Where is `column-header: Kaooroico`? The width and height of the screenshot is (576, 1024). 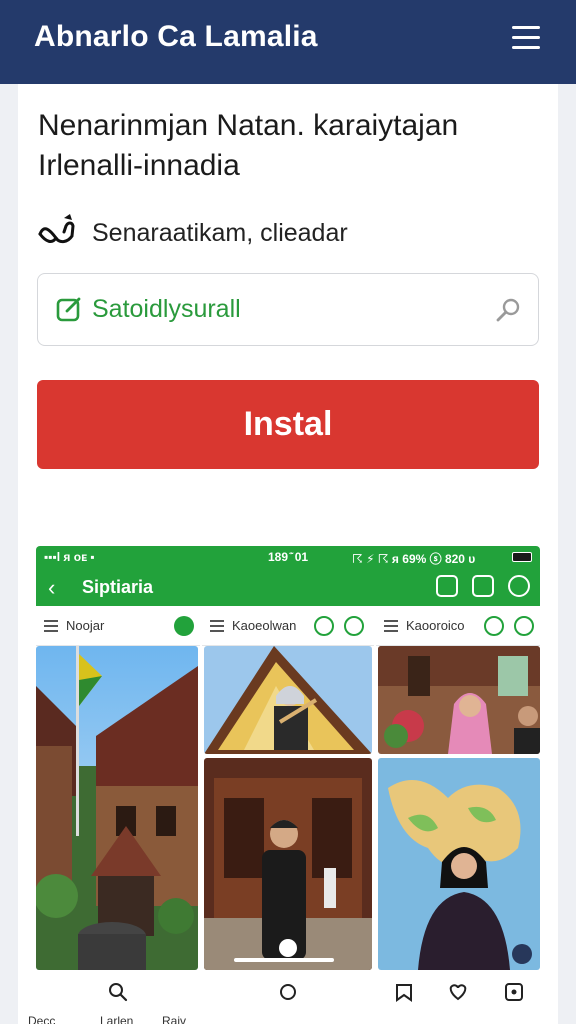 column-header: Kaooroico is located at coordinates (458, 626).